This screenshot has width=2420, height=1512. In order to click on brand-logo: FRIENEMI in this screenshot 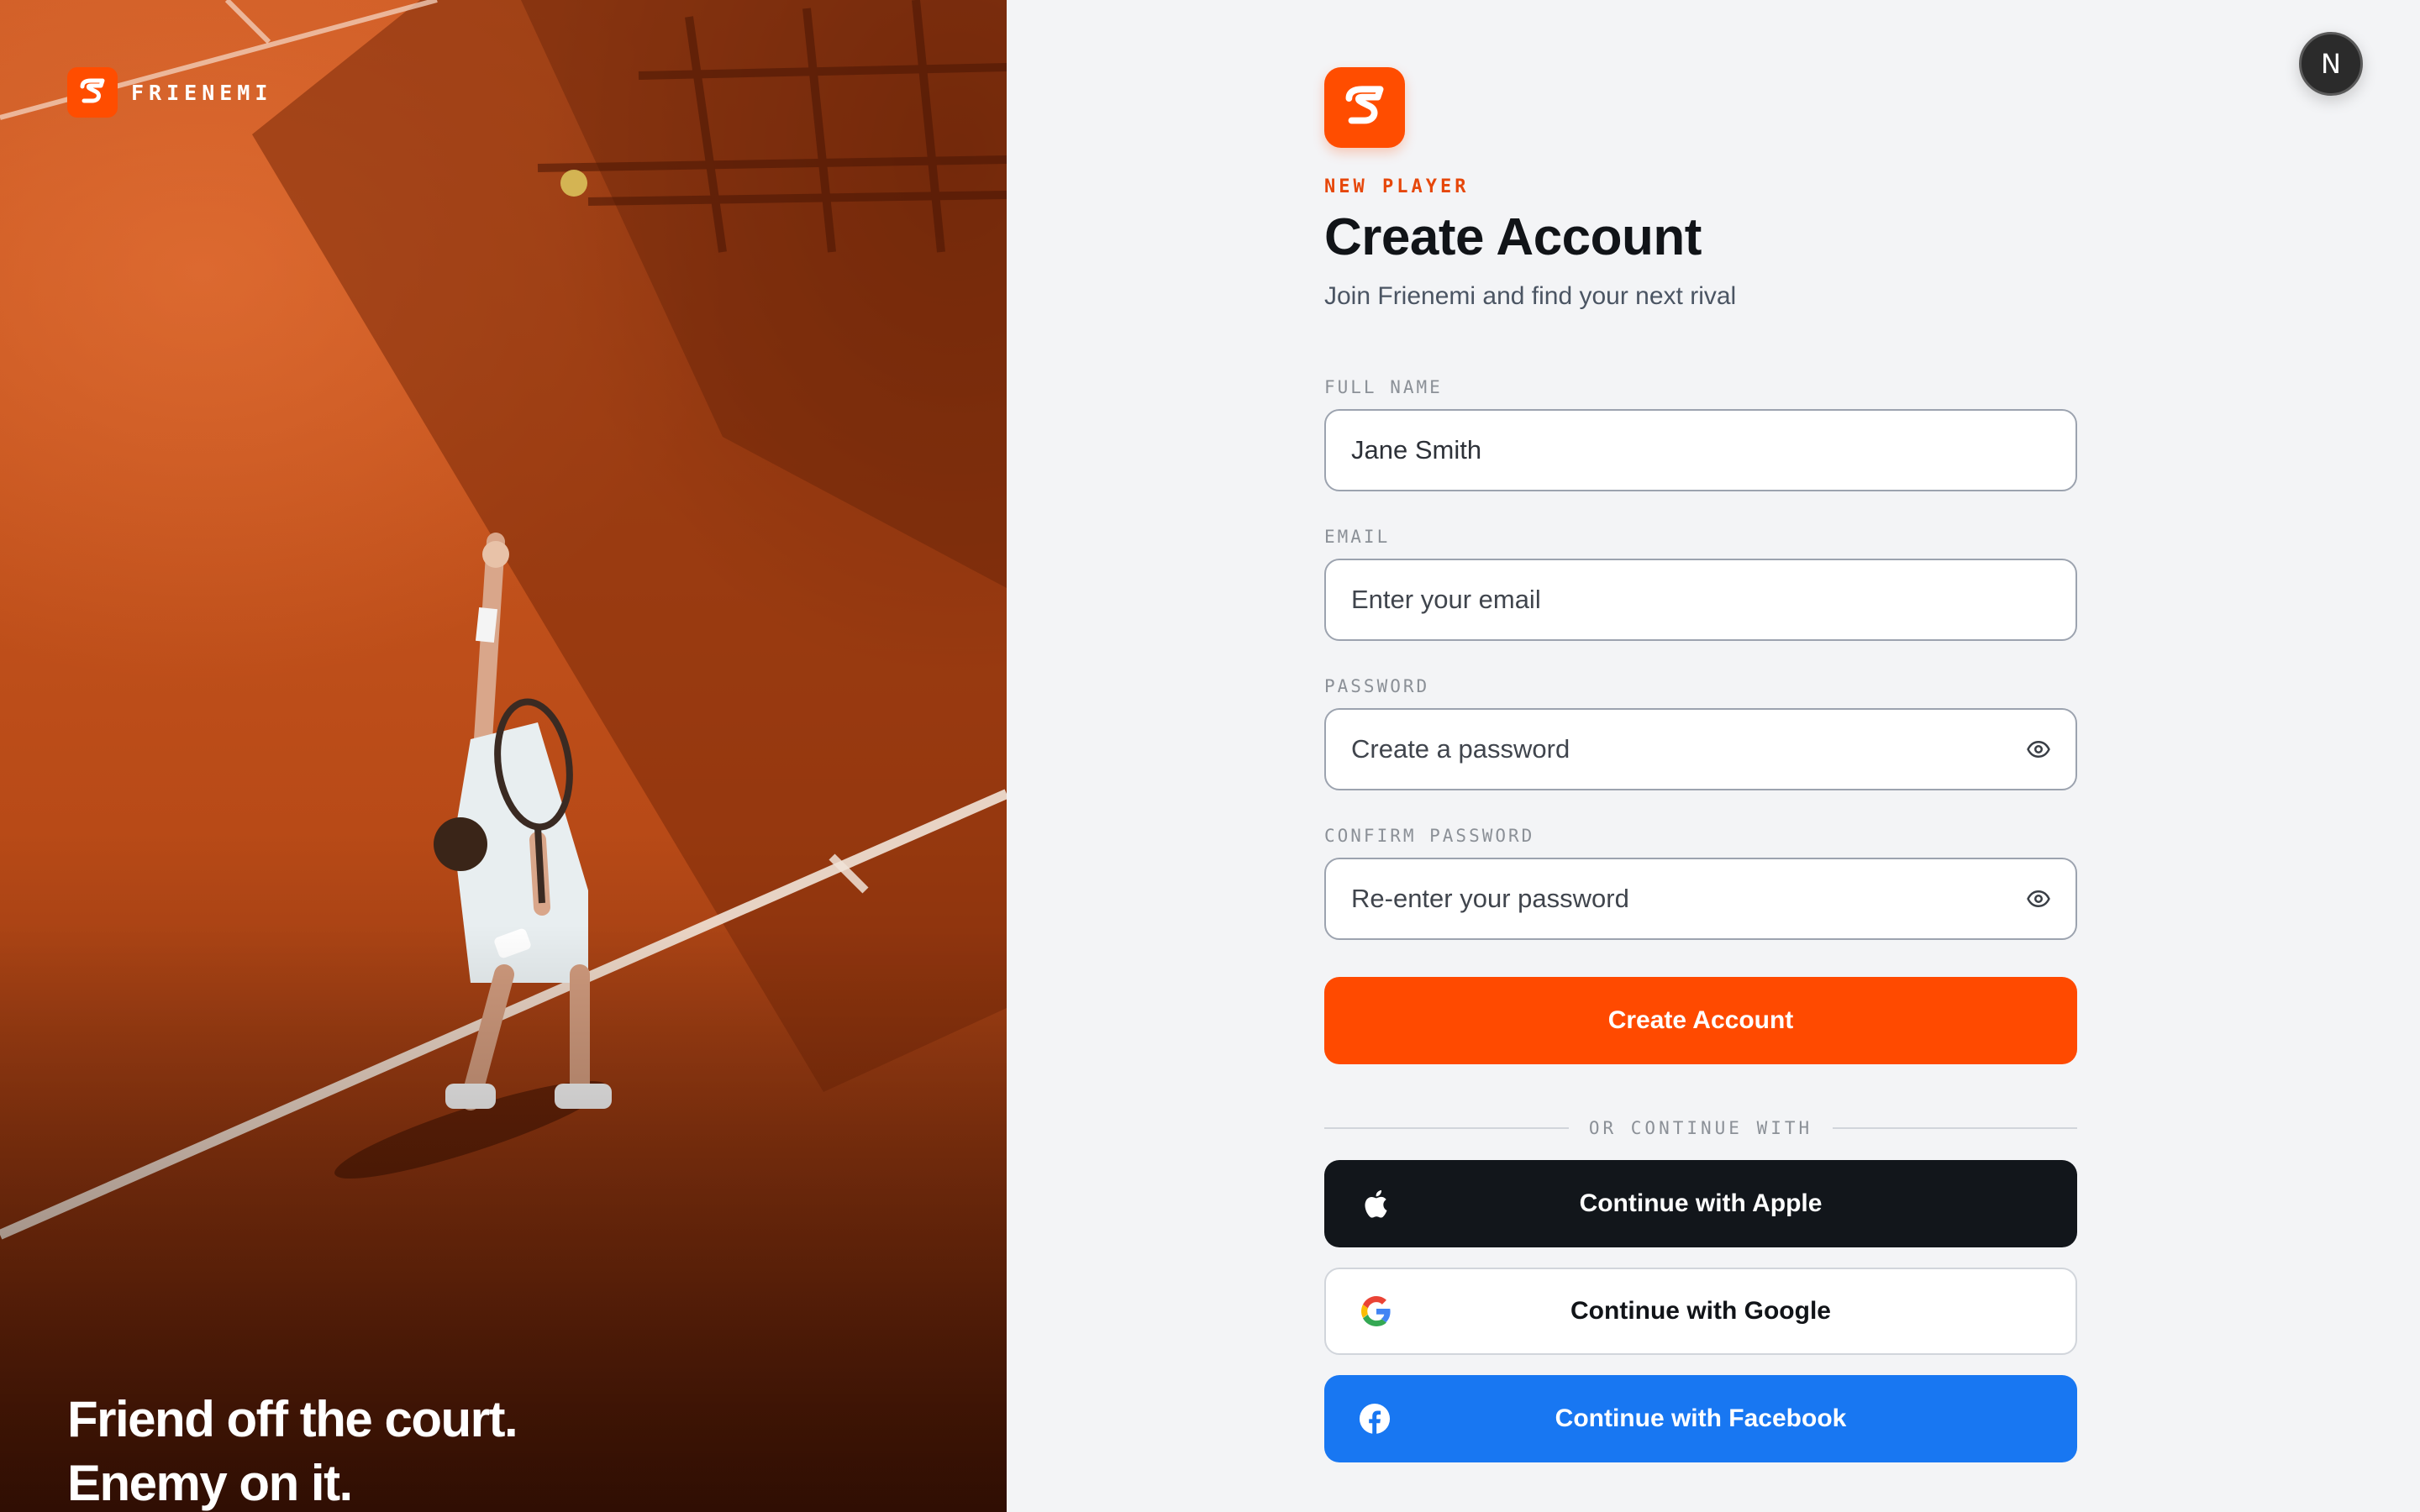, I will do `click(169, 92)`.